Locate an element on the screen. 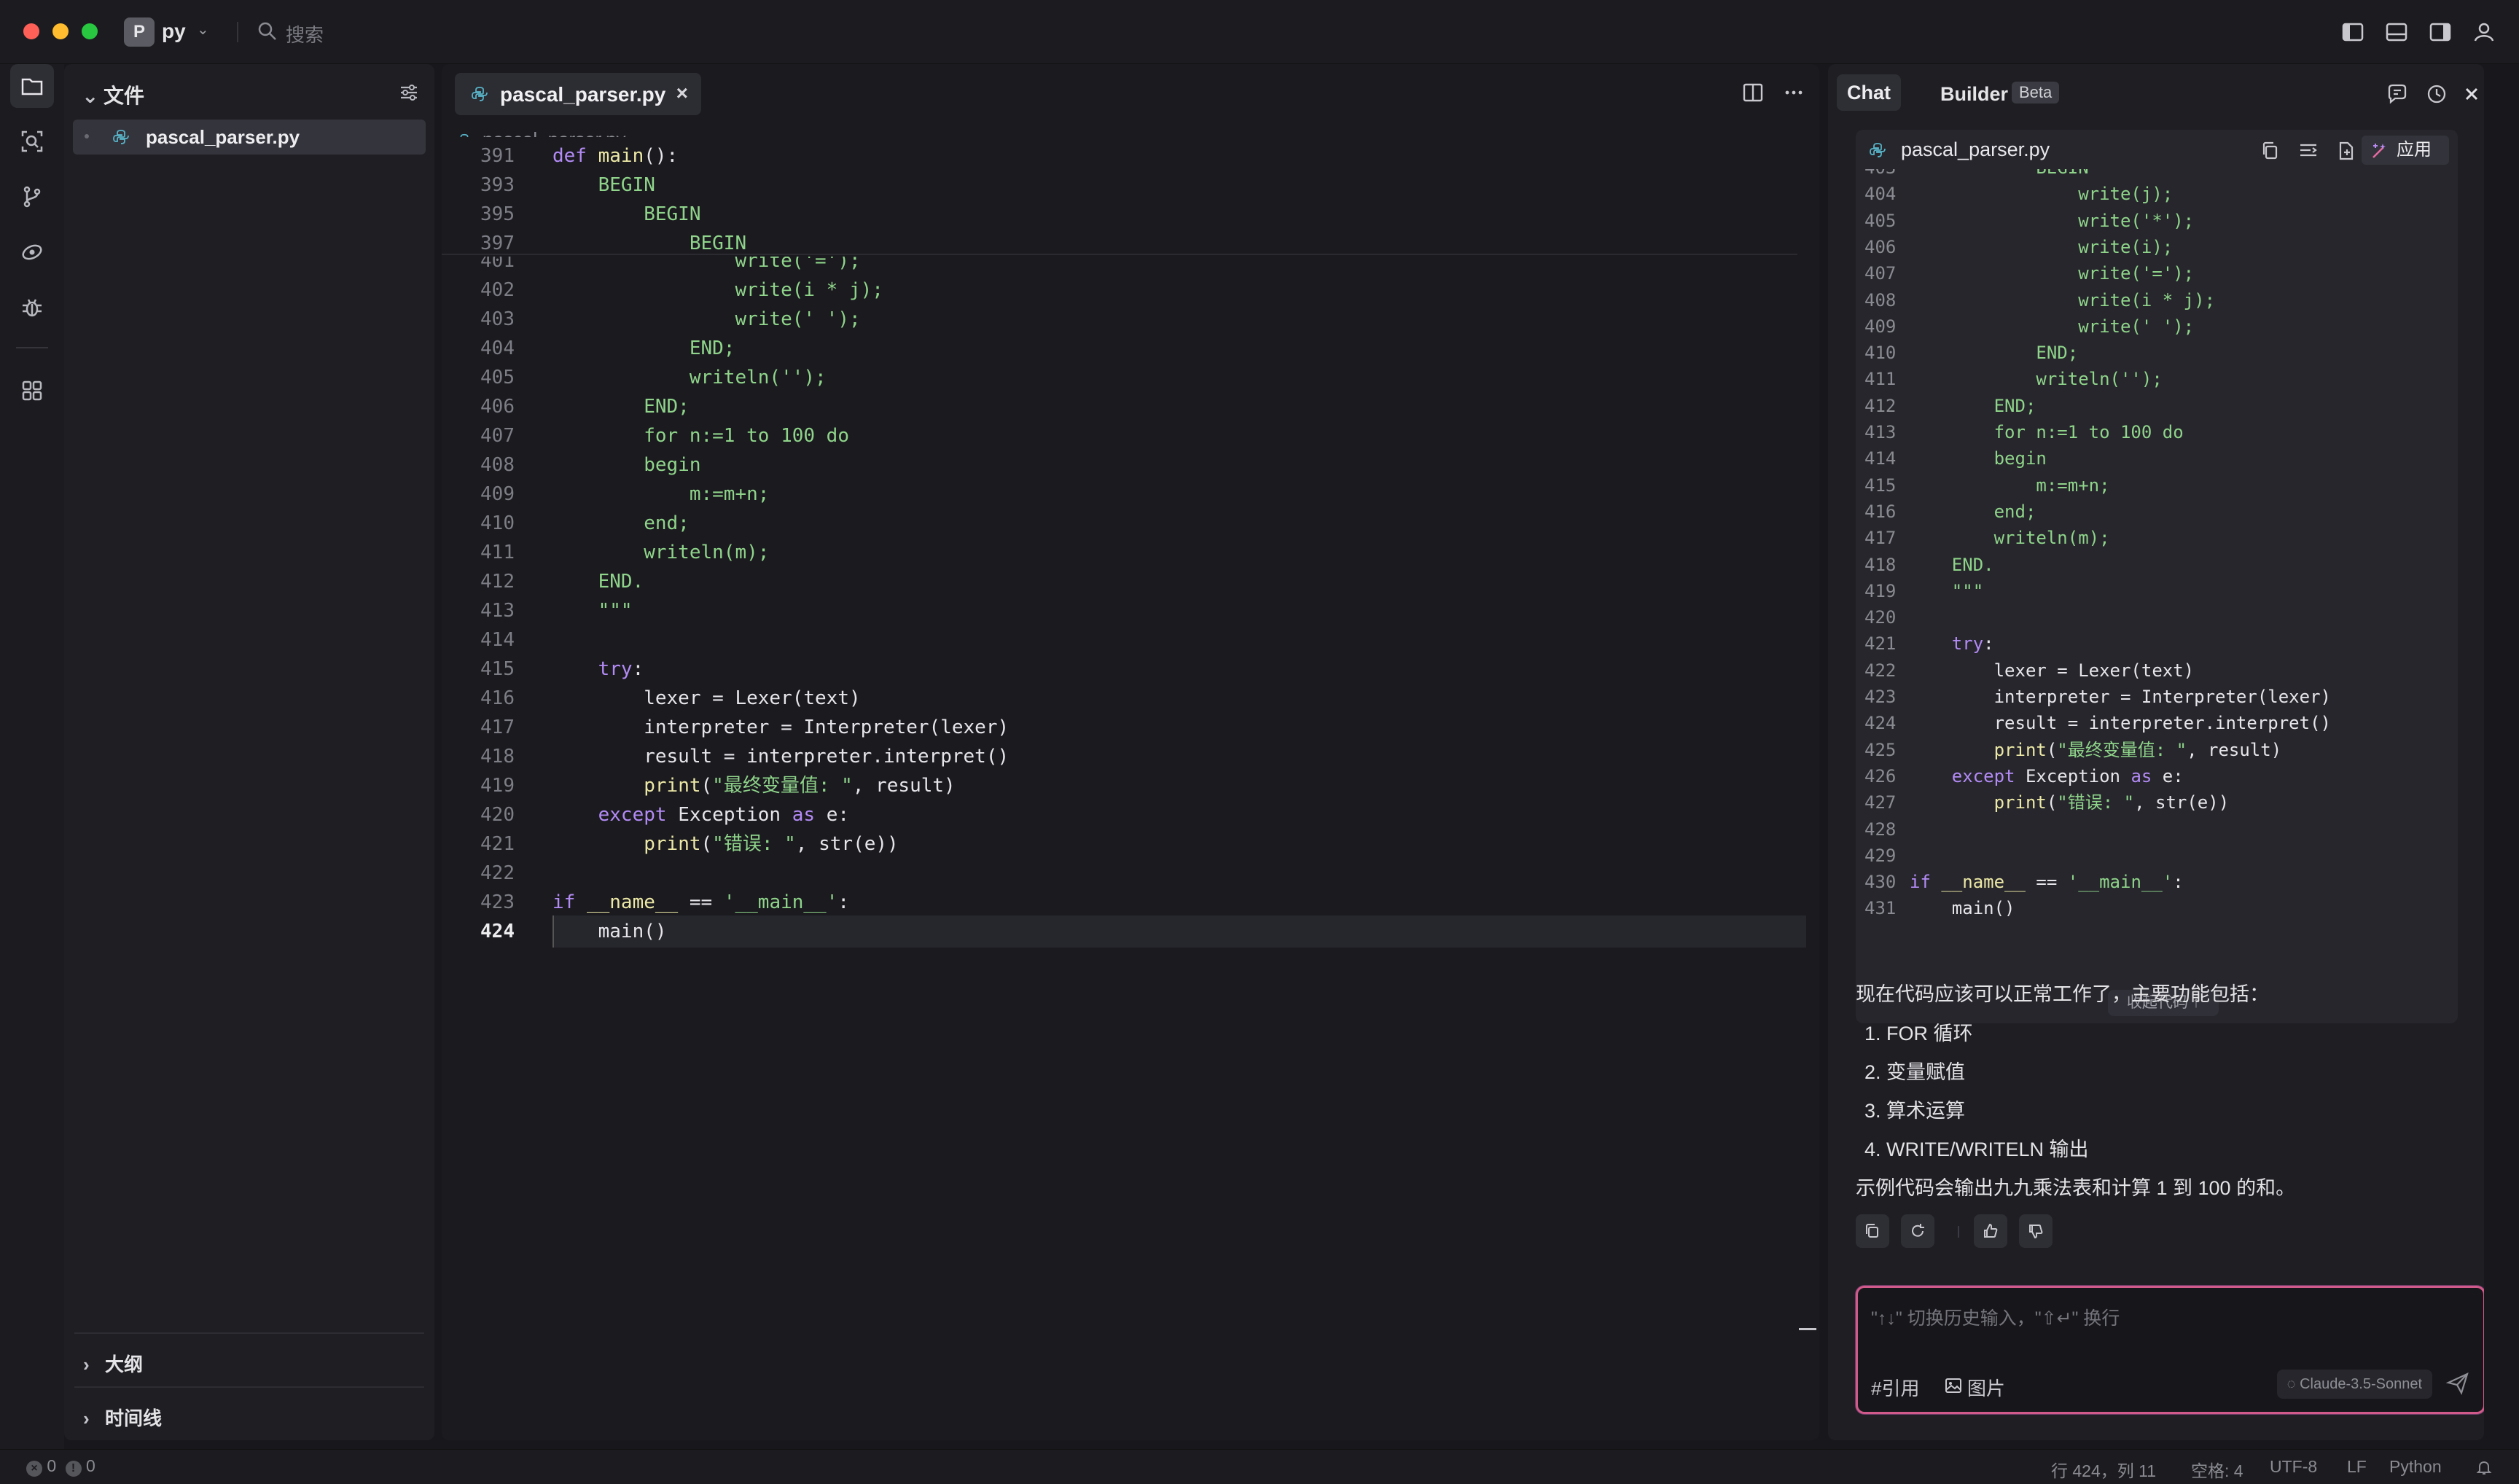 Image resolution: width=2519 pixels, height=1484 pixels. close-window-button is located at coordinates (31, 31).